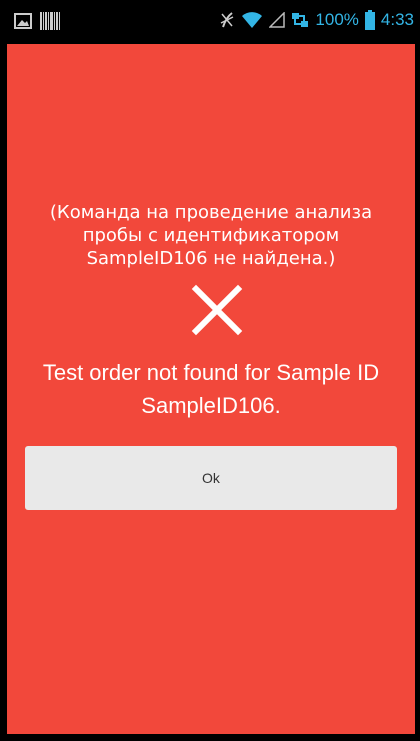 This screenshot has height=741, width=420. Describe the element at coordinates (50, 21) in the screenshot. I see `barcode-icon` at that location.